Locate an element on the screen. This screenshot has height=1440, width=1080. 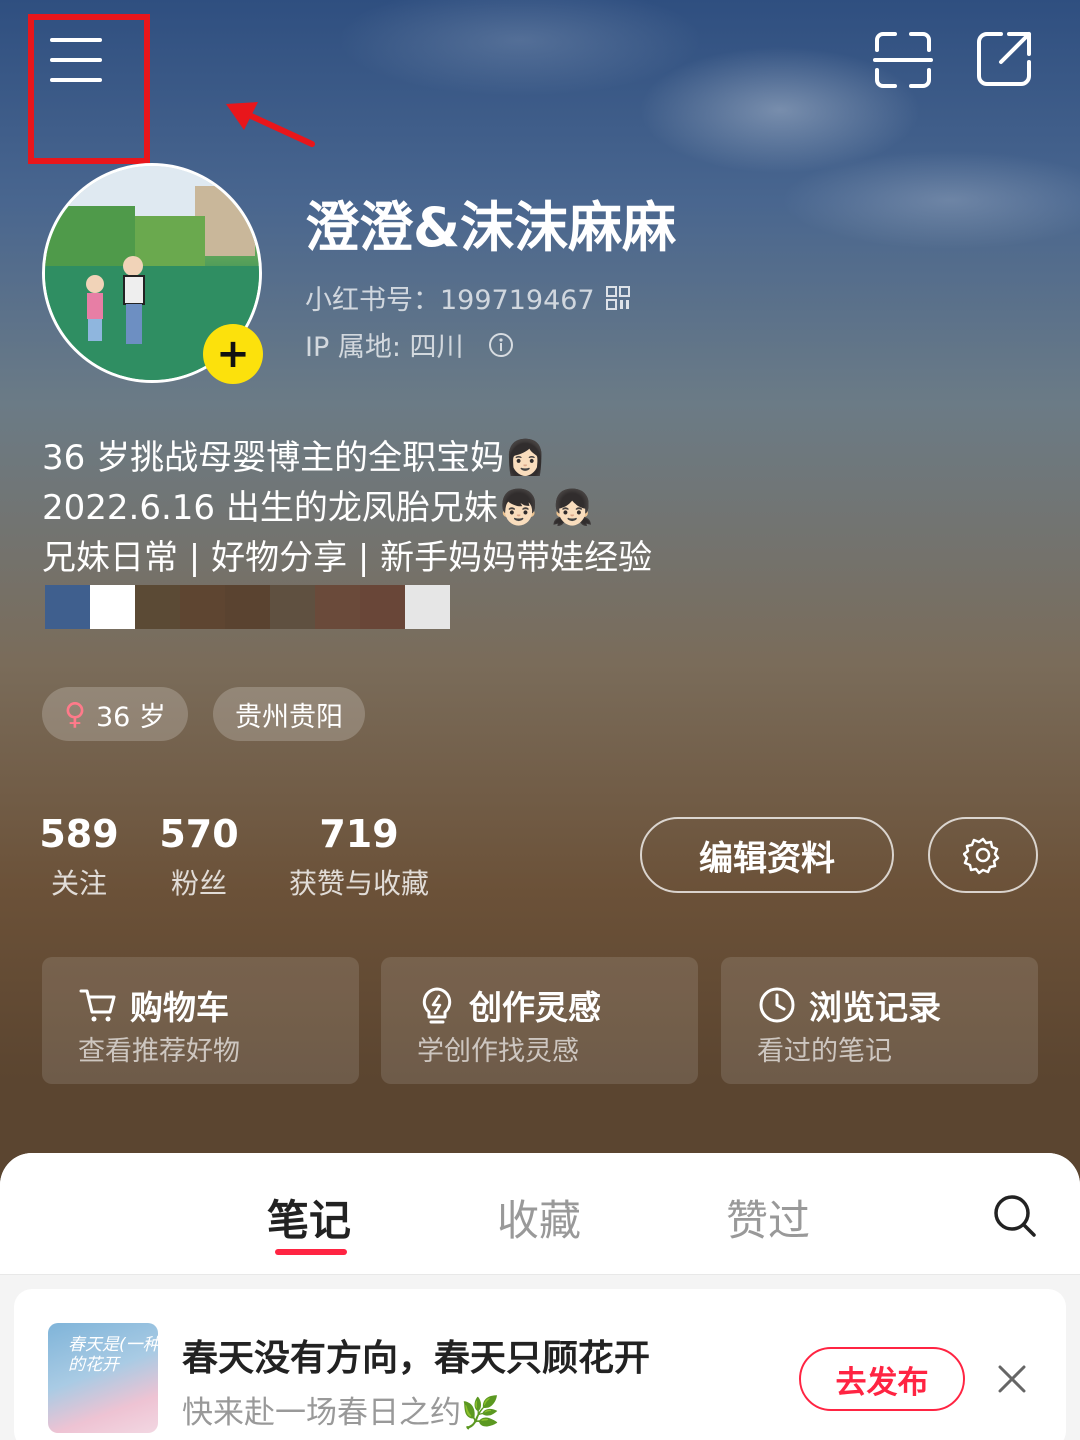
cart-icon is located at coordinates (97, 1005).